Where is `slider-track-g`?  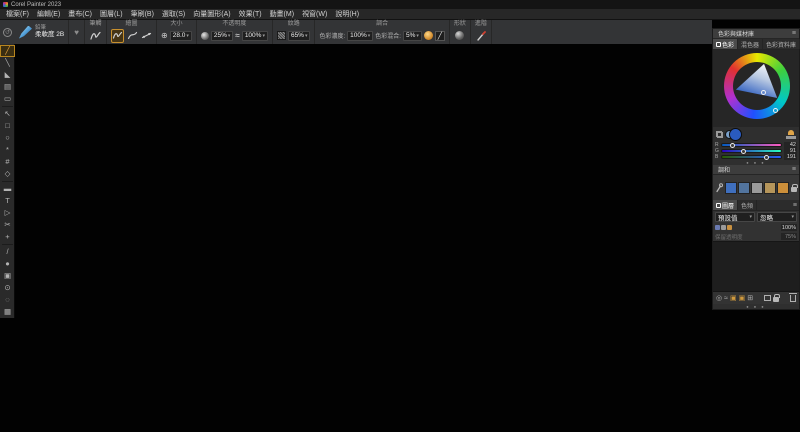
slider-track-g is located at coordinates (751, 151).